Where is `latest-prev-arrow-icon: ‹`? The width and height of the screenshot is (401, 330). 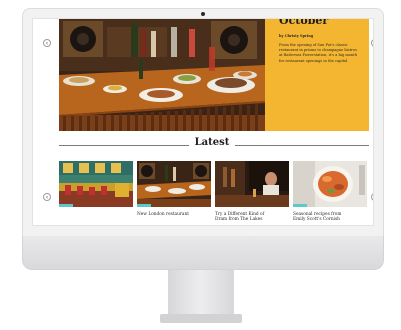 latest-prev-arrow-icon: ‹ is located at coordinates (47, 197).